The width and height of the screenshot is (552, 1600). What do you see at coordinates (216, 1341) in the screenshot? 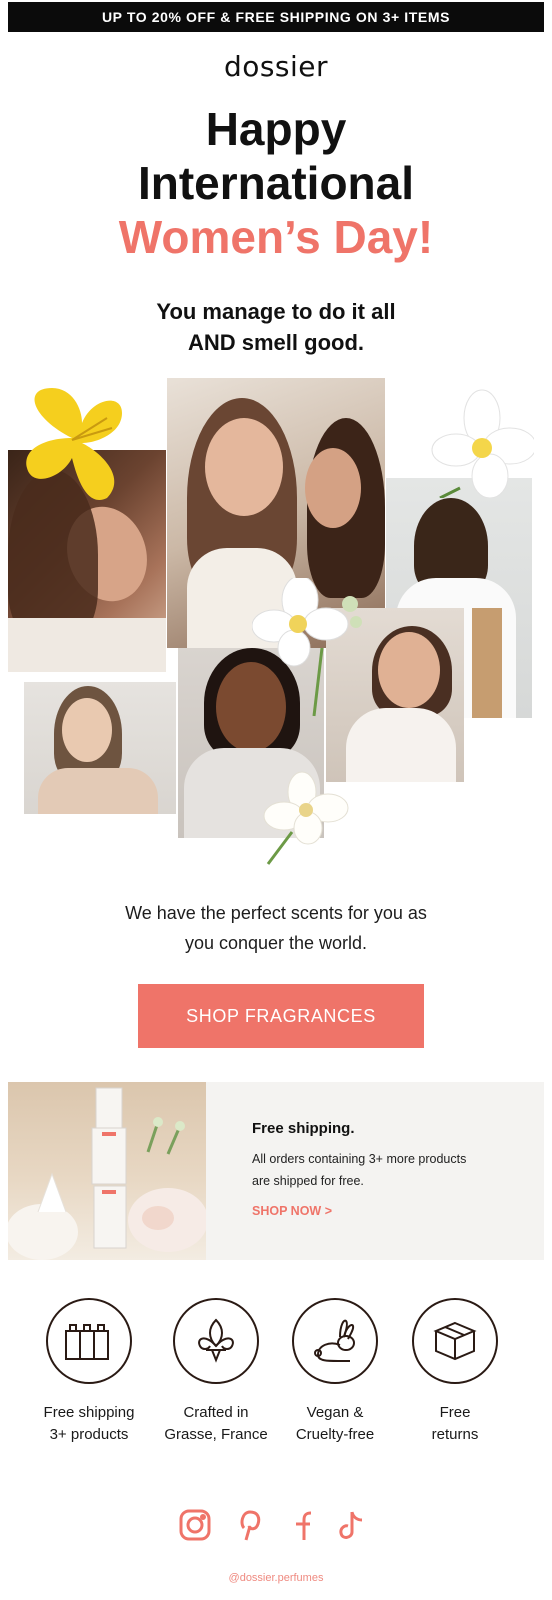
I see `fleur-de-lis-icon` at bounding box center [216, 1341].